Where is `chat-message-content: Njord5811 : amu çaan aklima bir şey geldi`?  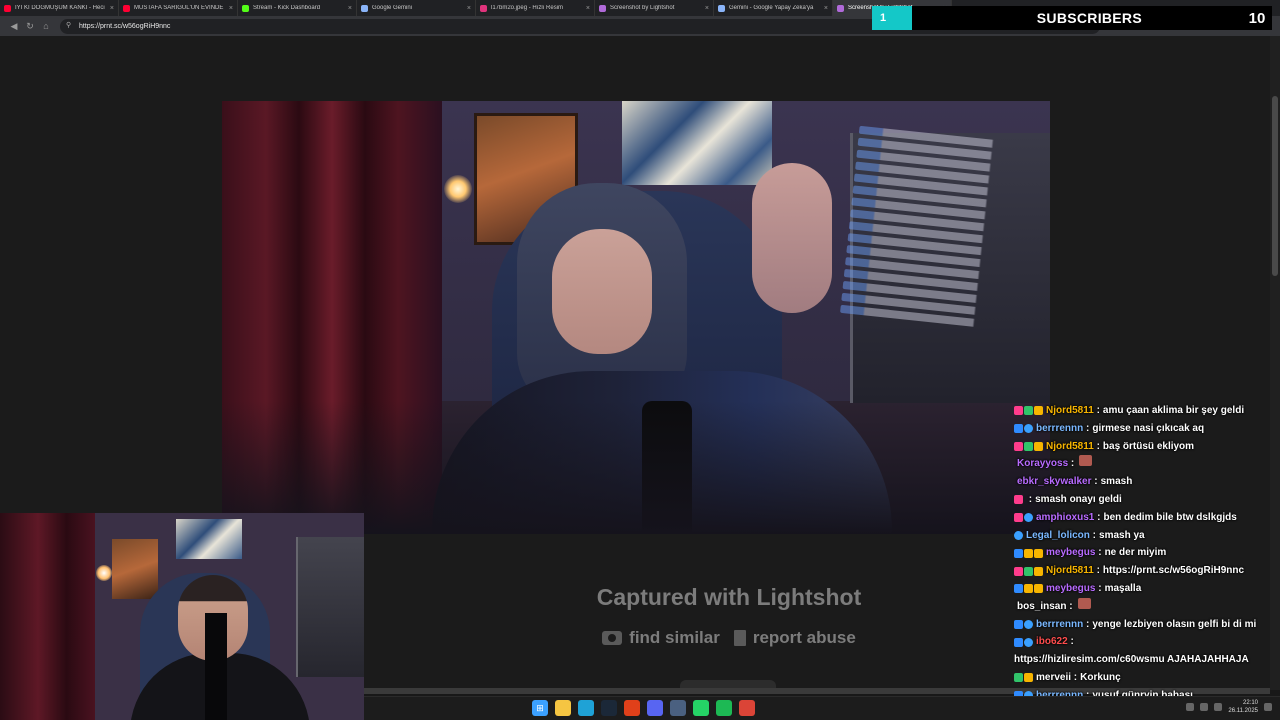 chat-message-content: Njord5811 : amu çaan aklima bir şey geldi is located at coordinates (1129, 411).